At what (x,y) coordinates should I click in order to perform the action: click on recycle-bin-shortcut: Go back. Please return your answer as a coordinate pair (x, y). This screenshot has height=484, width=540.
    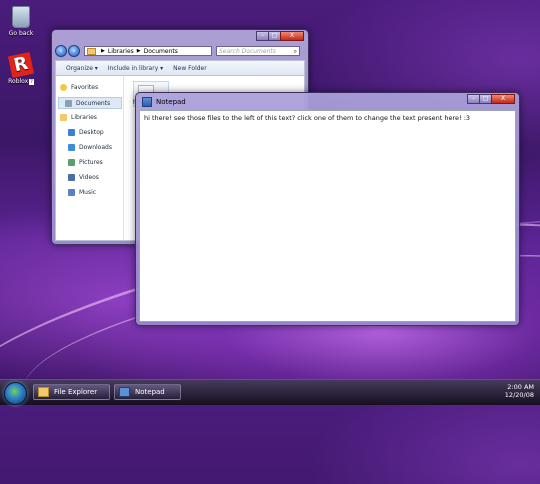
    Looking at the image, I should click on (21, 21).